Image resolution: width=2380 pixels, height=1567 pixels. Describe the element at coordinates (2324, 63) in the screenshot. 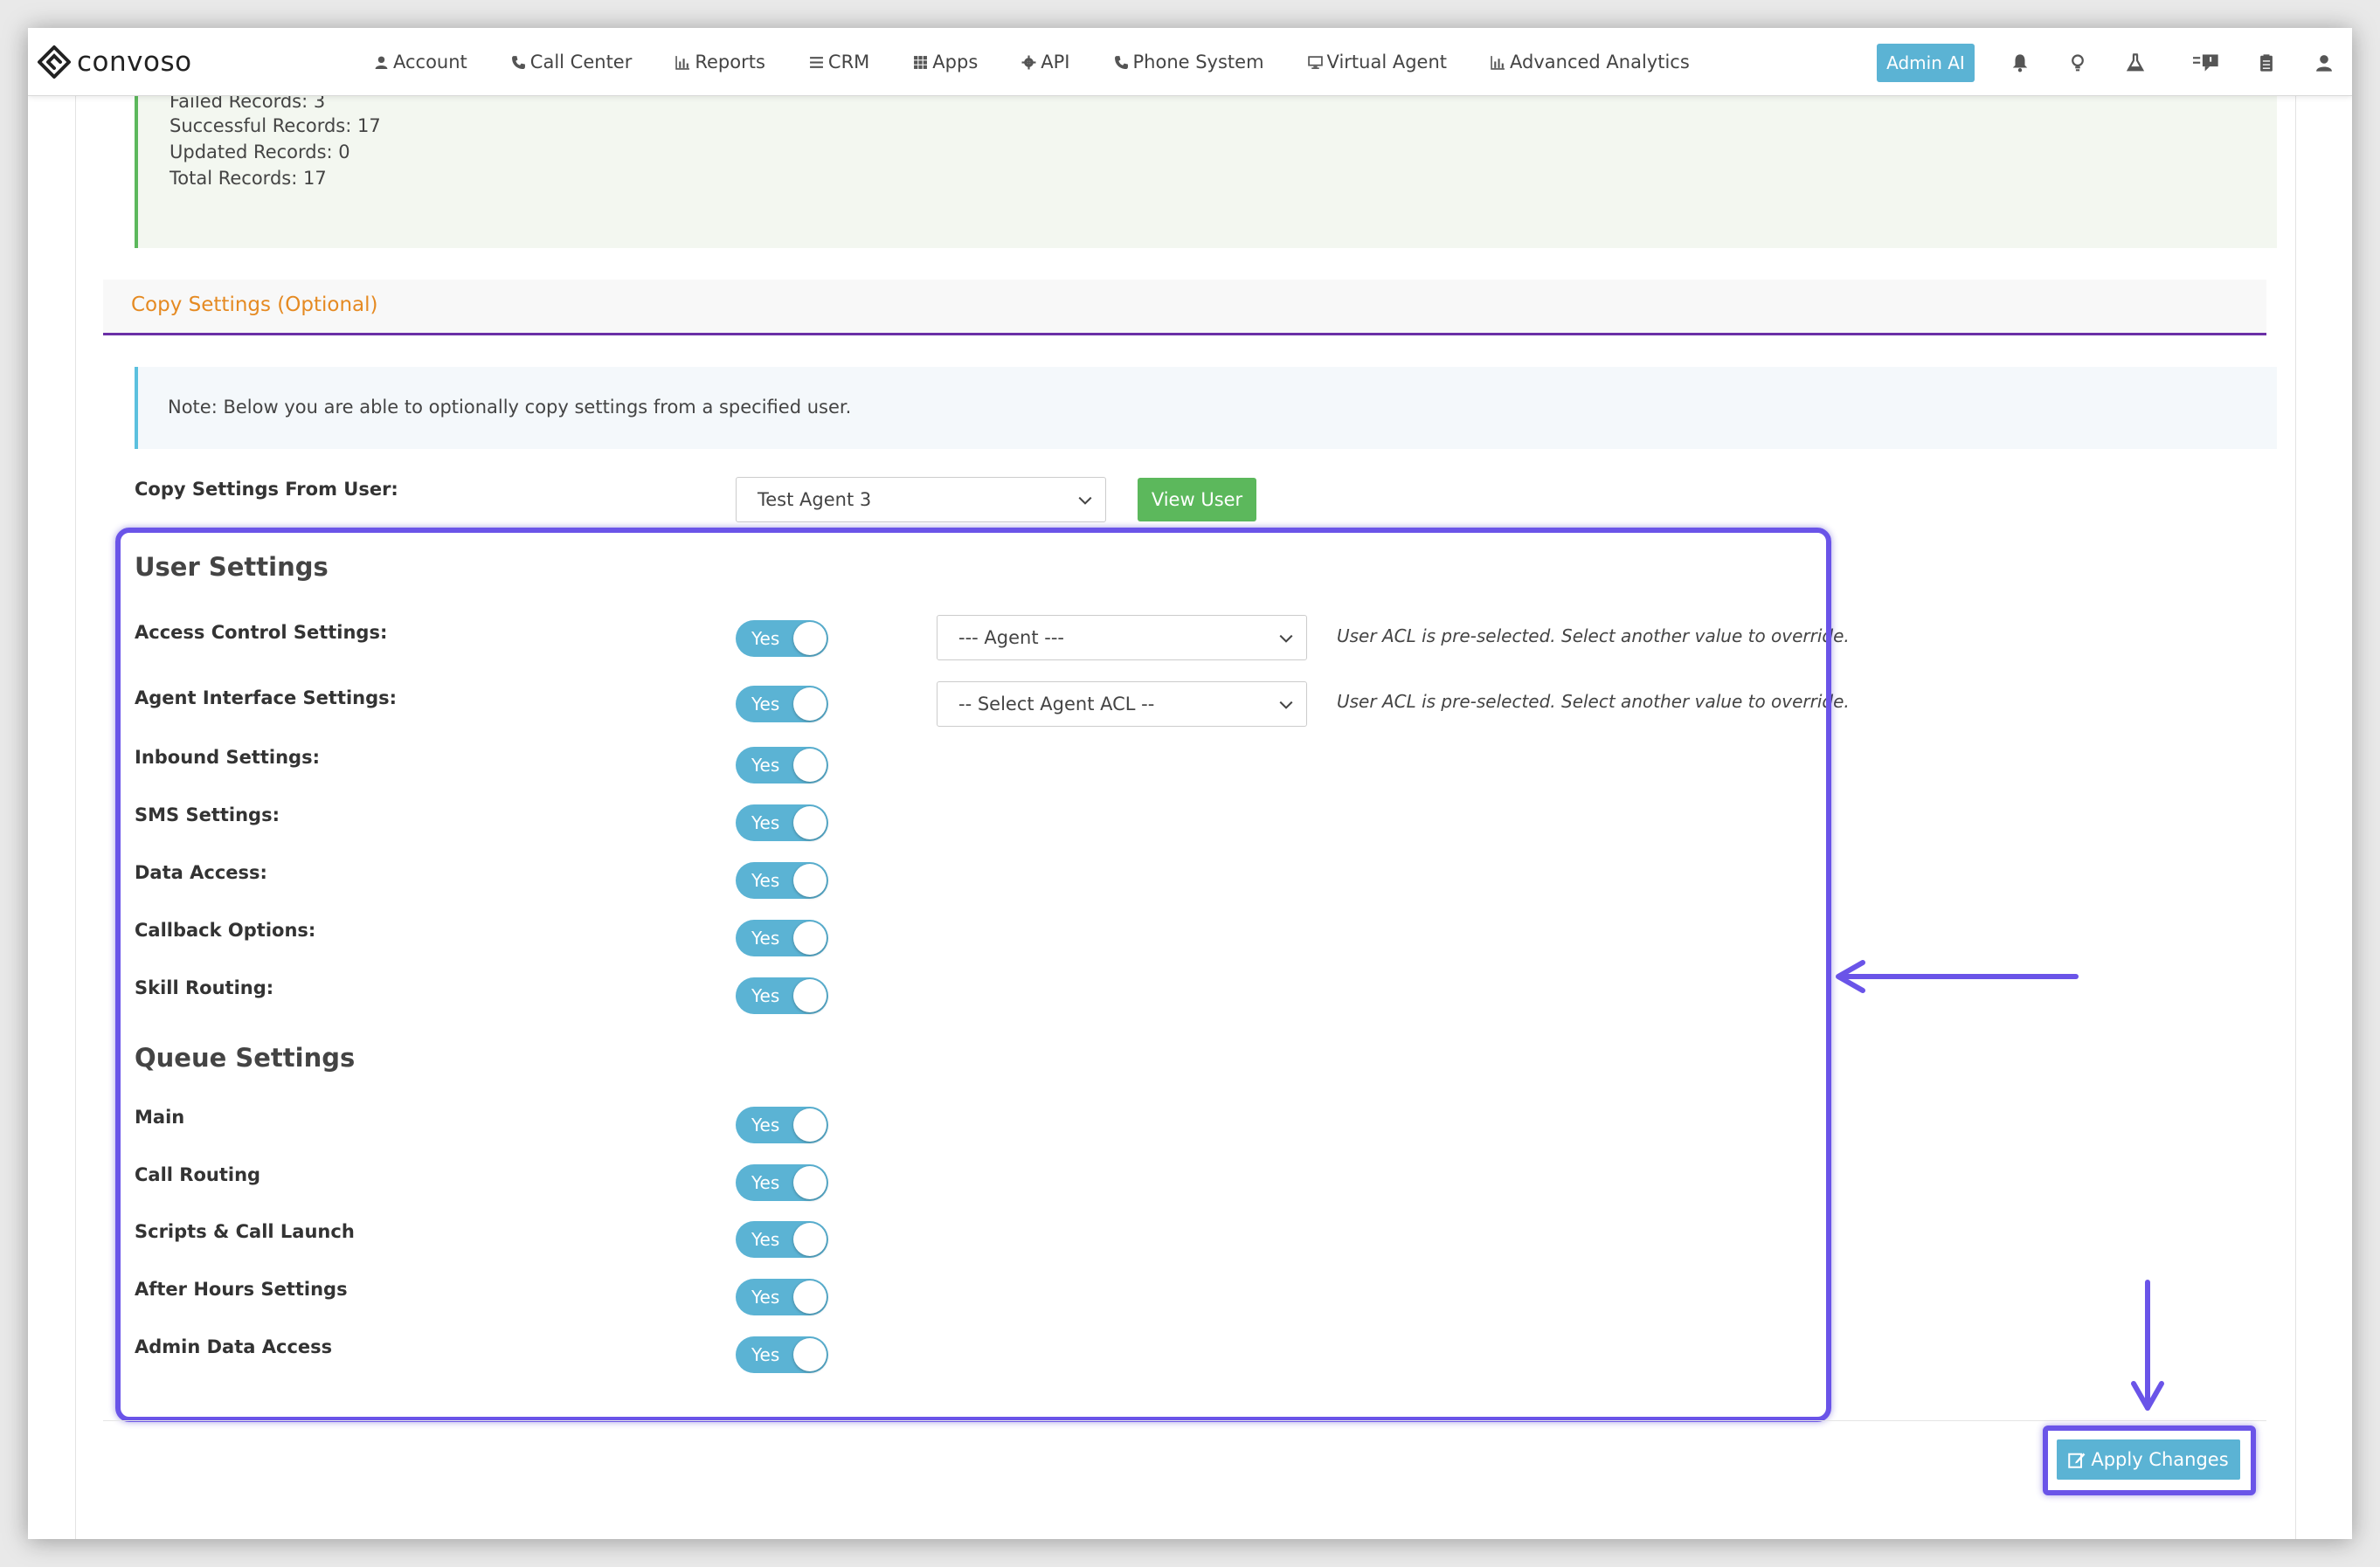

I see `user-profile-icon` at that location.